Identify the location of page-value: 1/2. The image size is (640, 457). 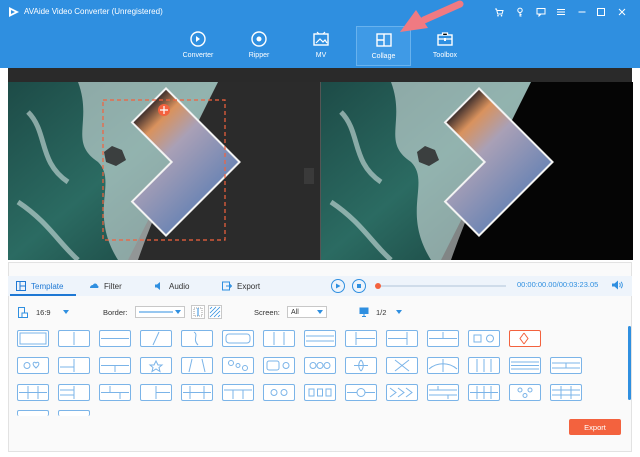
(381, 312).